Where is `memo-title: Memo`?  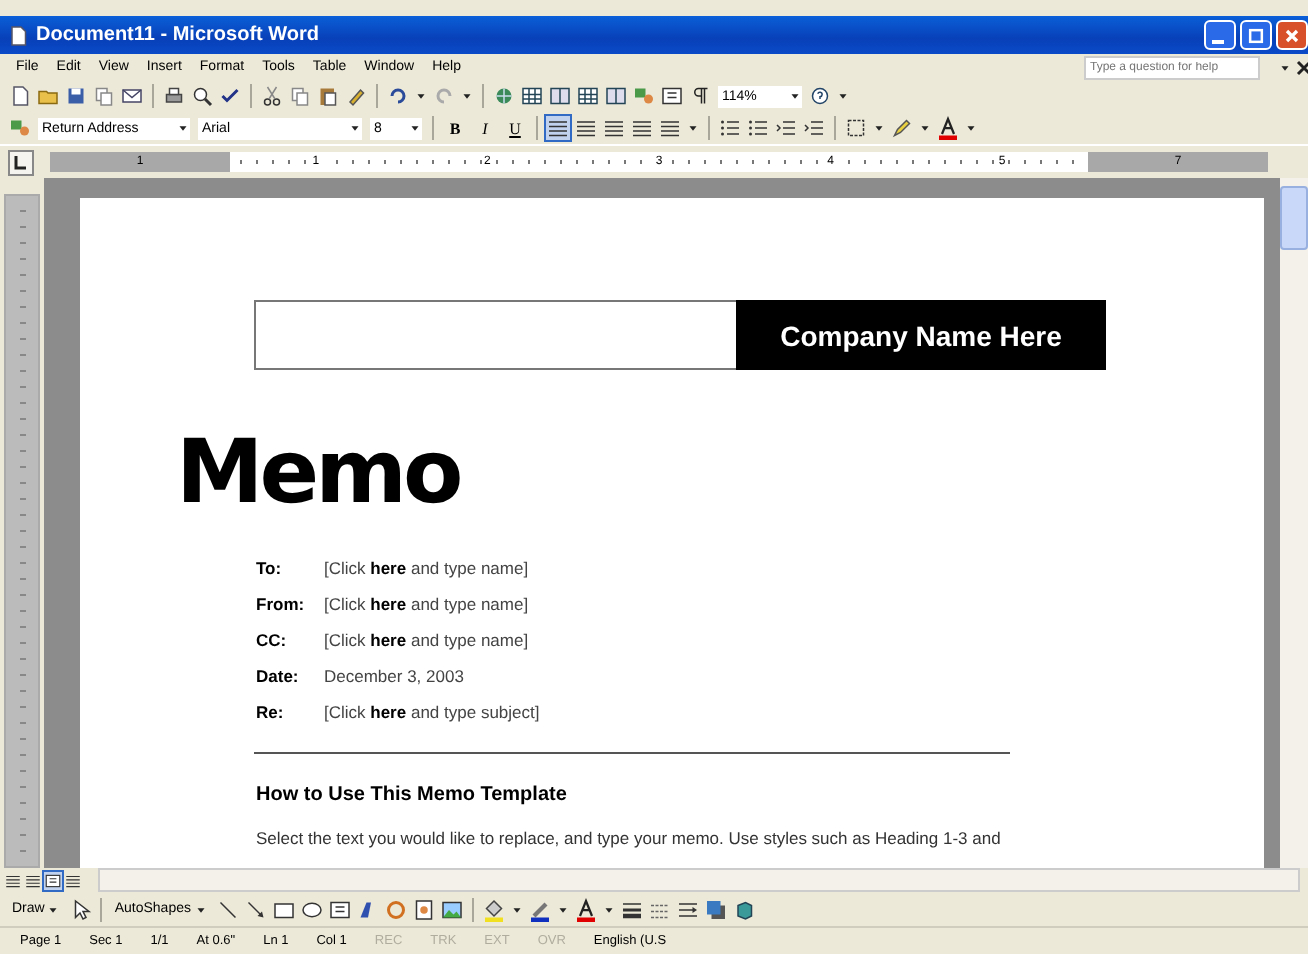 memo-title: Memo is located at coordinates (319, 474).